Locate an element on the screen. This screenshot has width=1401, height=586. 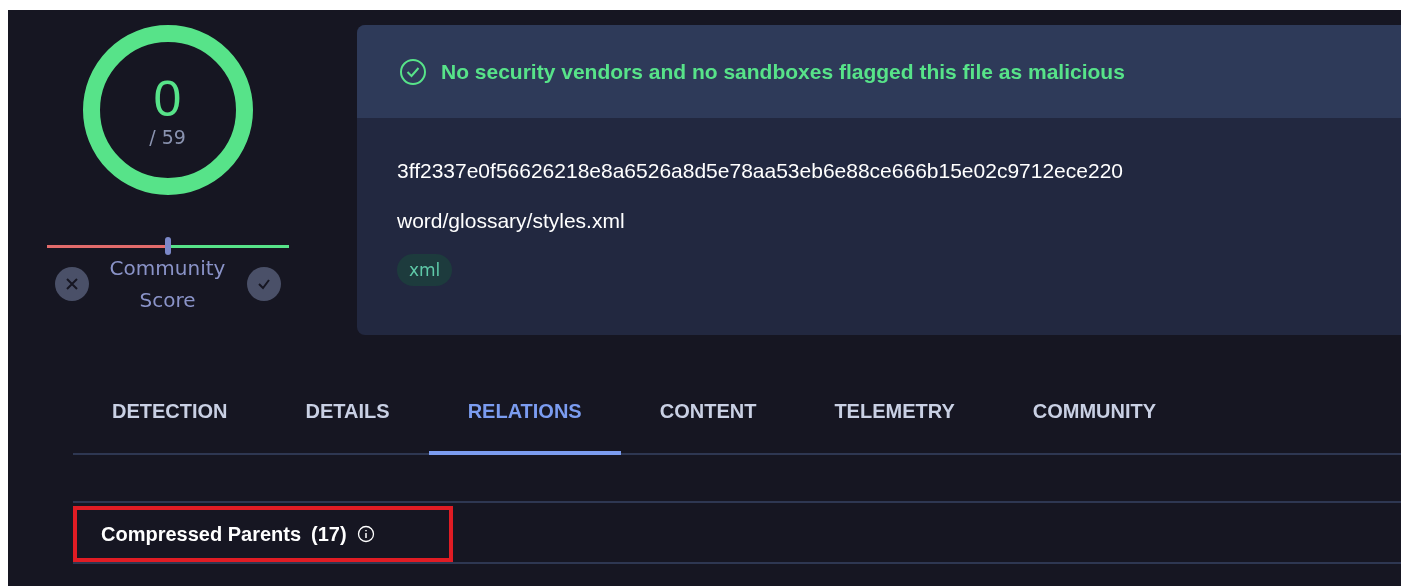
close-icon is located at coordinates (71, 284).